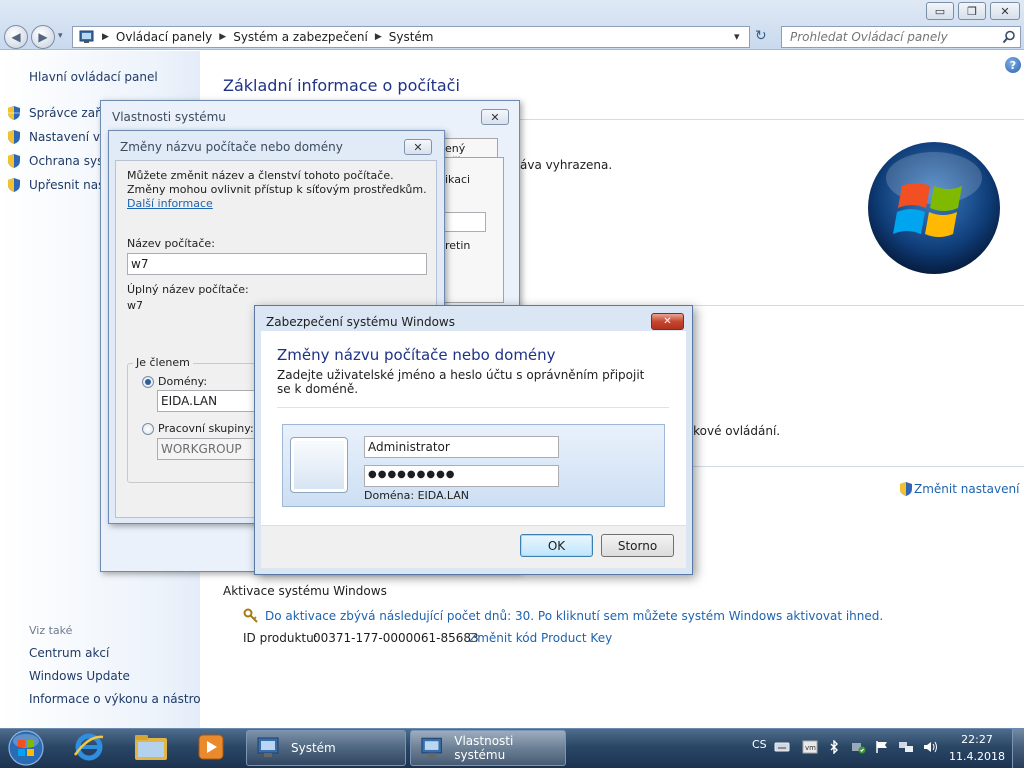  What do you see at coordinates (977, 756) in the screenshot?
I see `clock-date: 11.4.2018` at bounding box center [977, 756].